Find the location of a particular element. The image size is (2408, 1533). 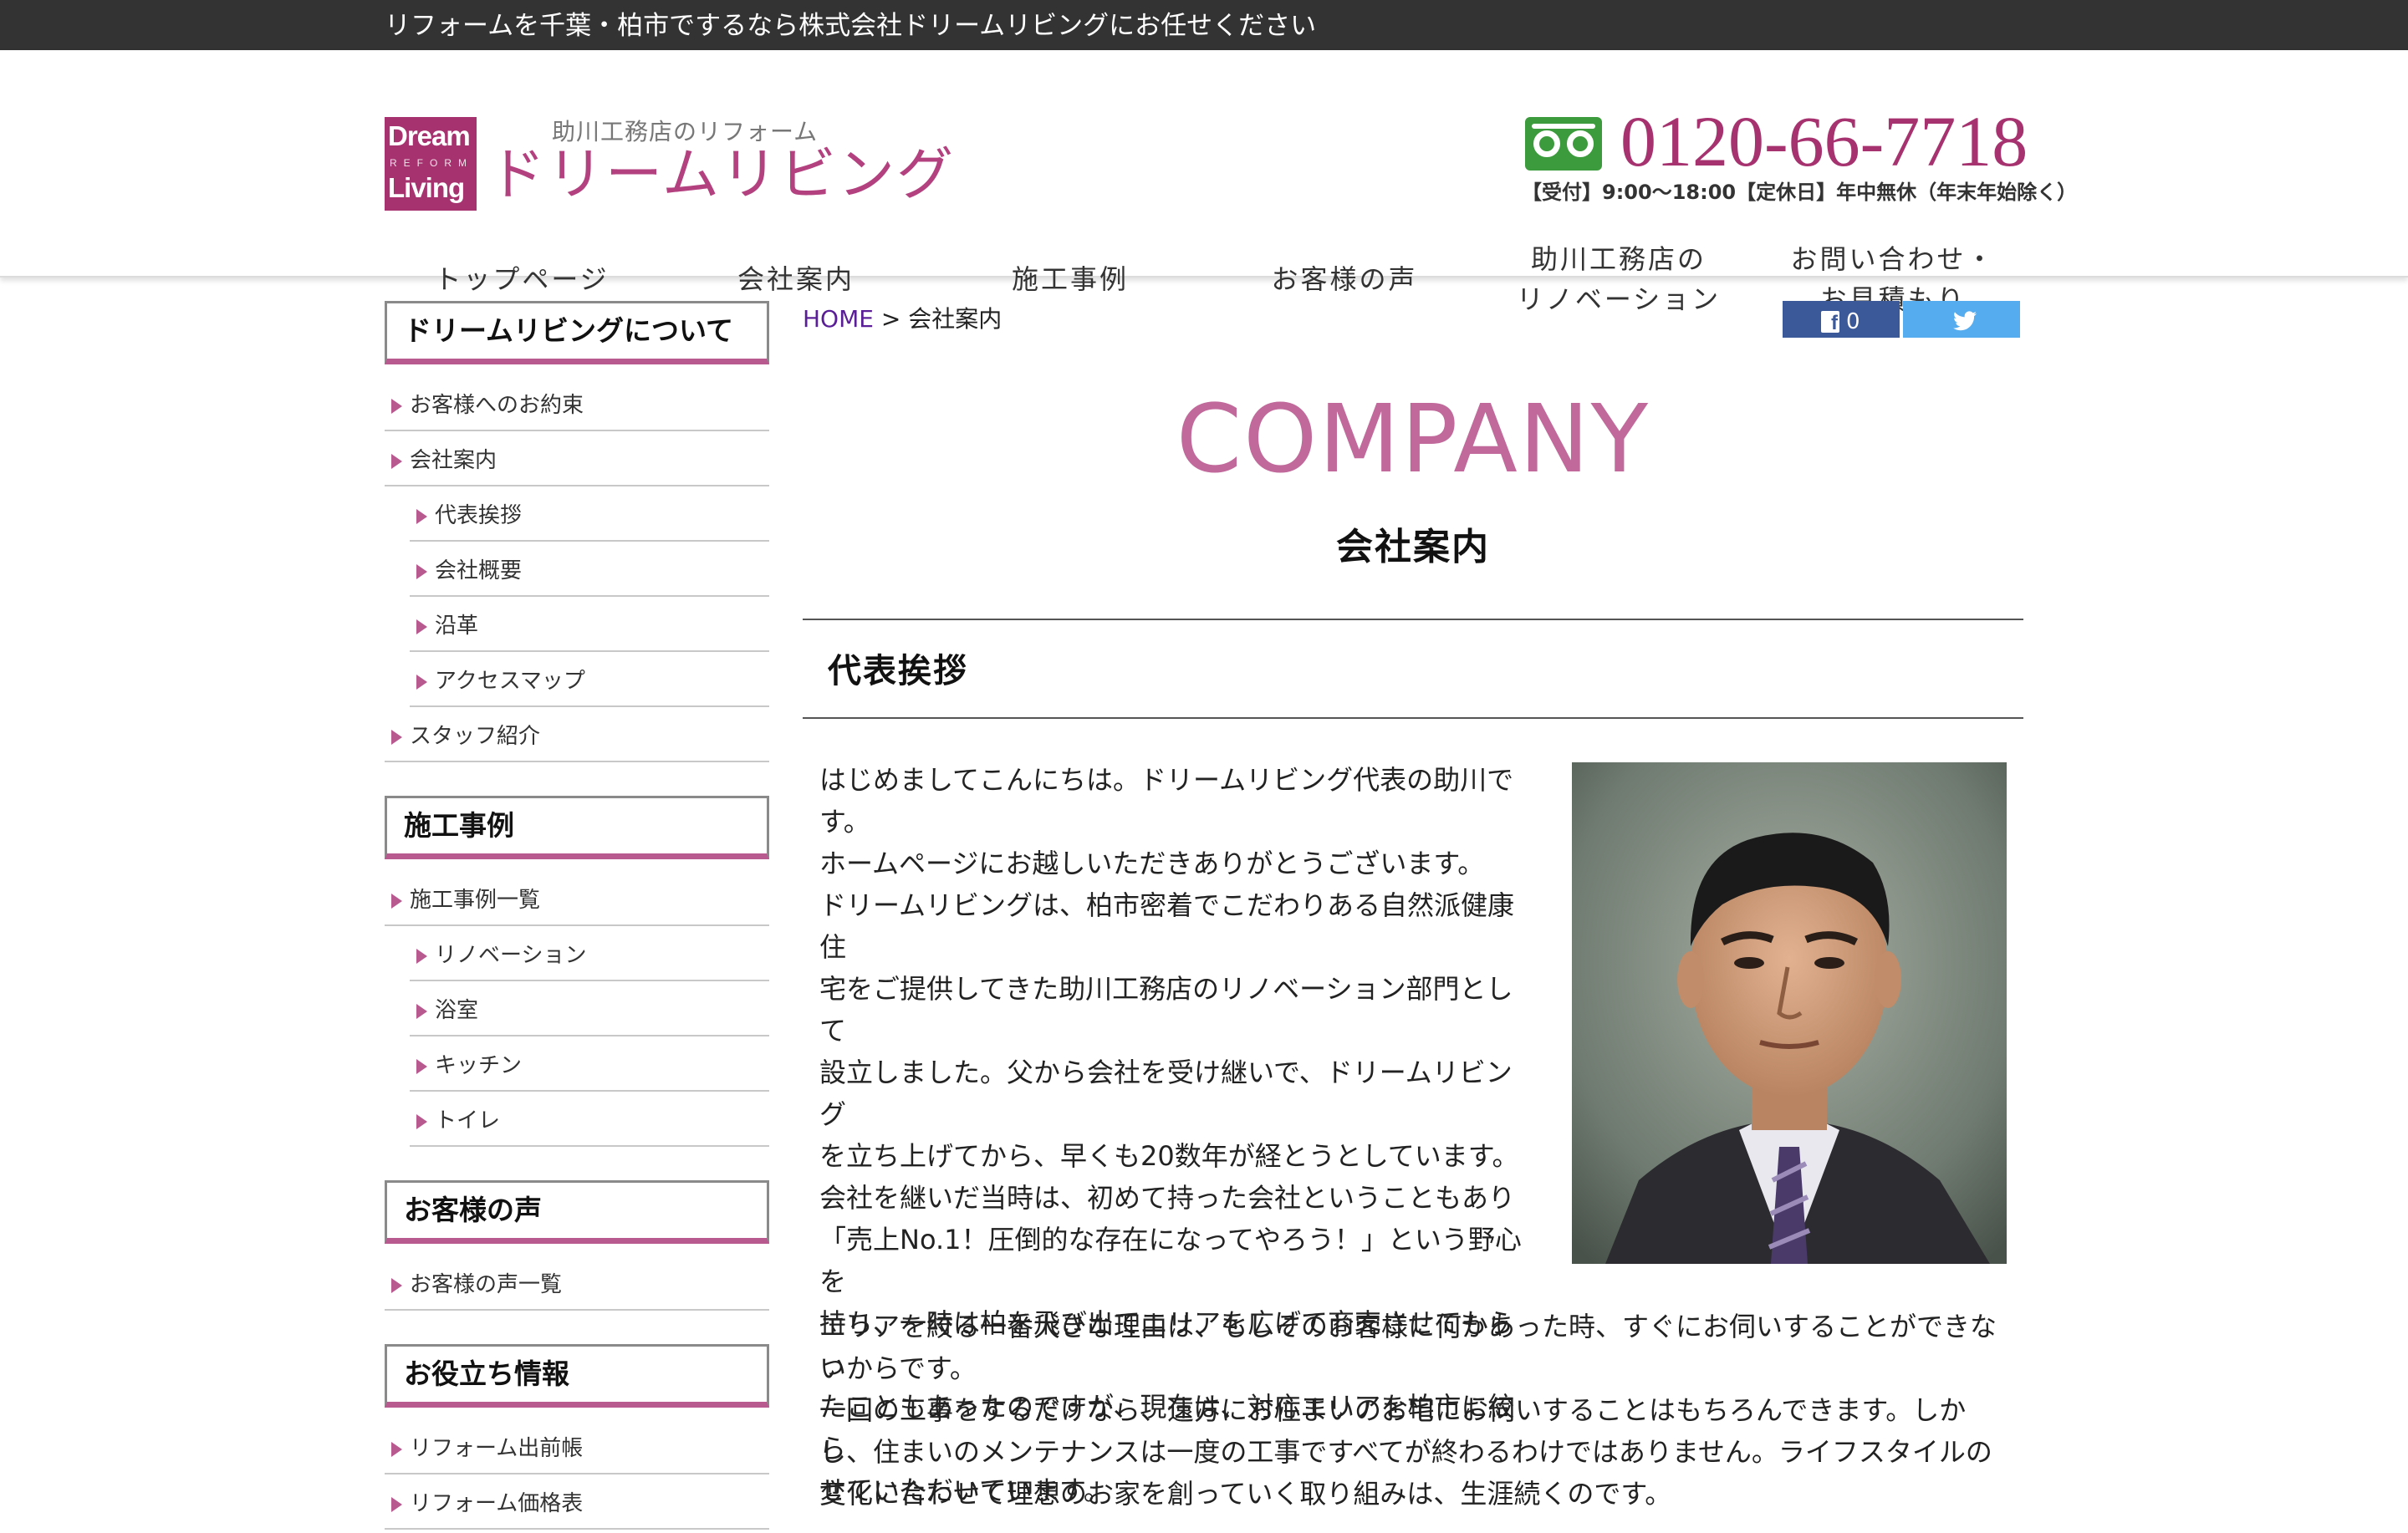

facebook-share-button: f 0 is located at coordinates (1841, 319).